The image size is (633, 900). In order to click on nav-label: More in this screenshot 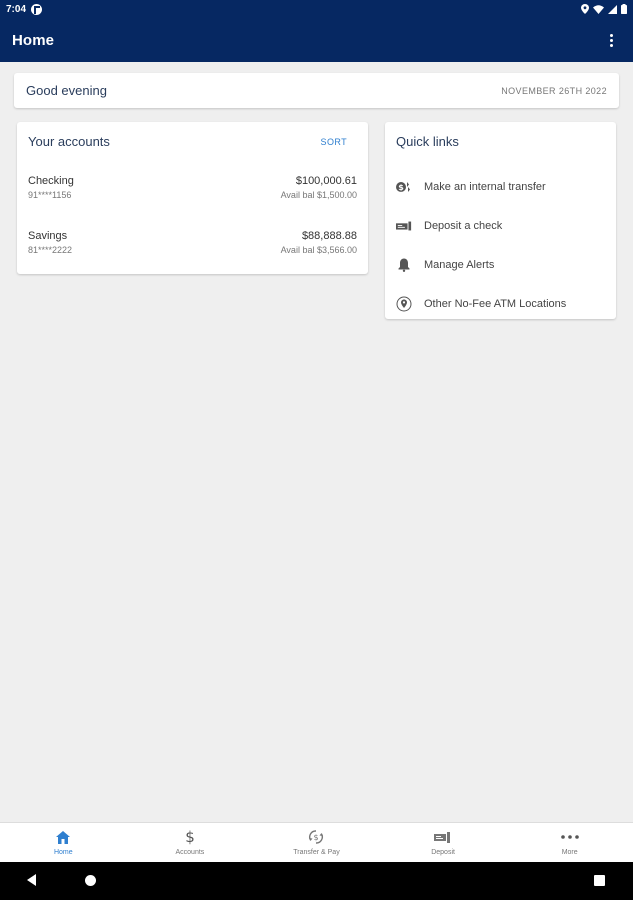, I will do `click(569, 852)`.